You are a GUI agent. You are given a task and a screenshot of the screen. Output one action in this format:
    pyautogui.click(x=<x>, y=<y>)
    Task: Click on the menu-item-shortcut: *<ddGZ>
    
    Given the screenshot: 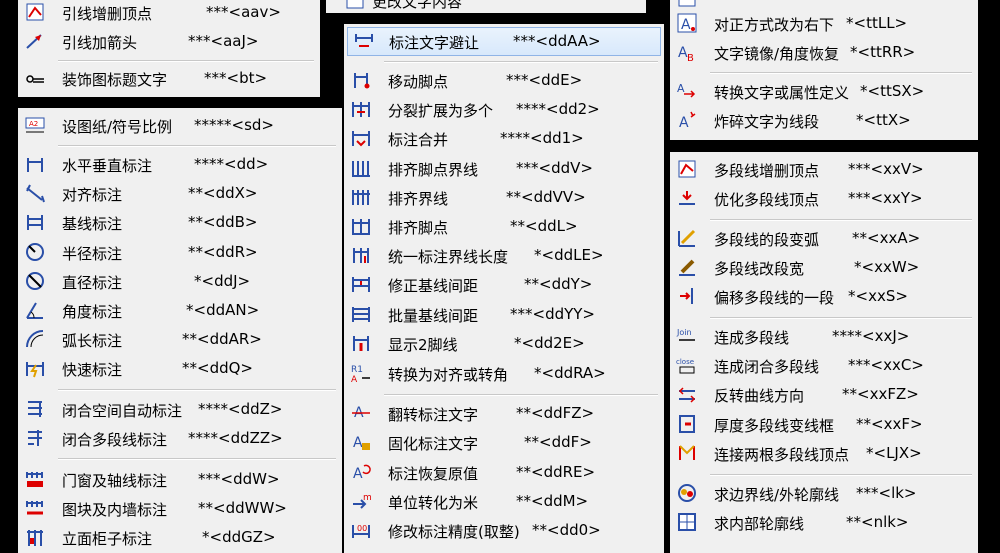 What is the action you would take?
    pyautogui.click(x=239, y=537)
    